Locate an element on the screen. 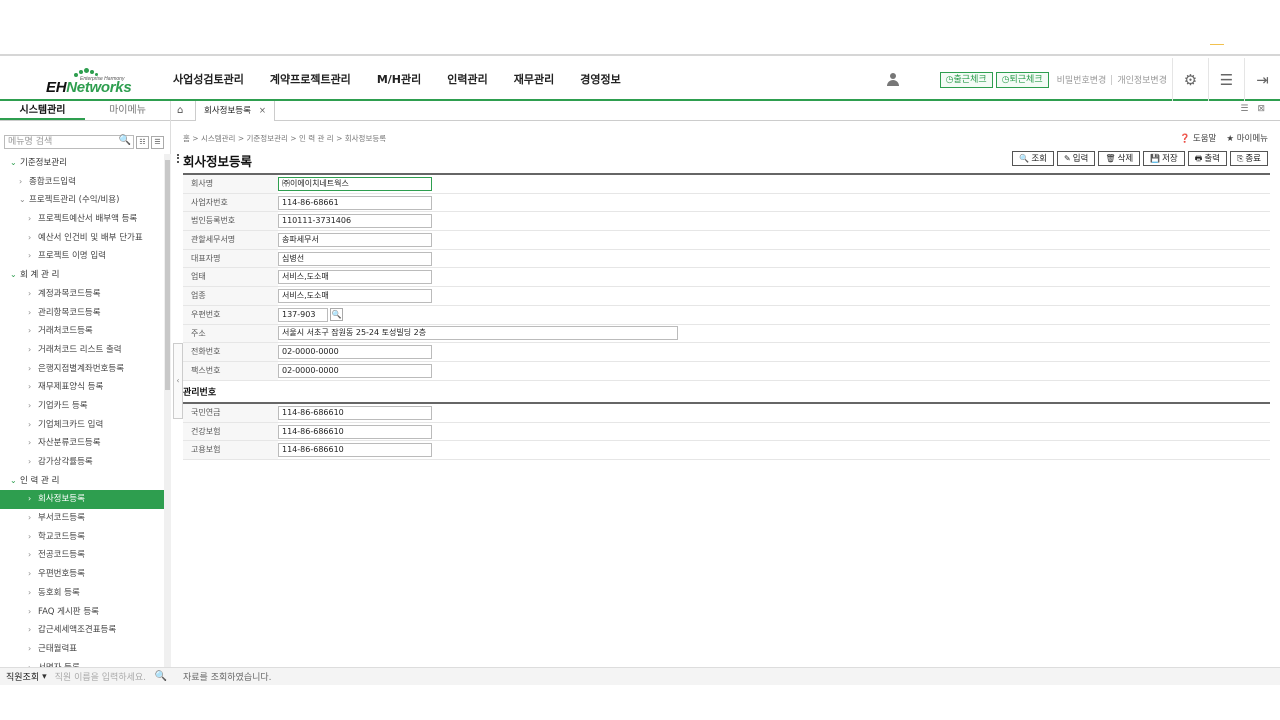 This screenshot has width=1280, height=720. sidebar-item: › 예산서 인건비 및 배부 단가표 is located at coordinates (82, 238).